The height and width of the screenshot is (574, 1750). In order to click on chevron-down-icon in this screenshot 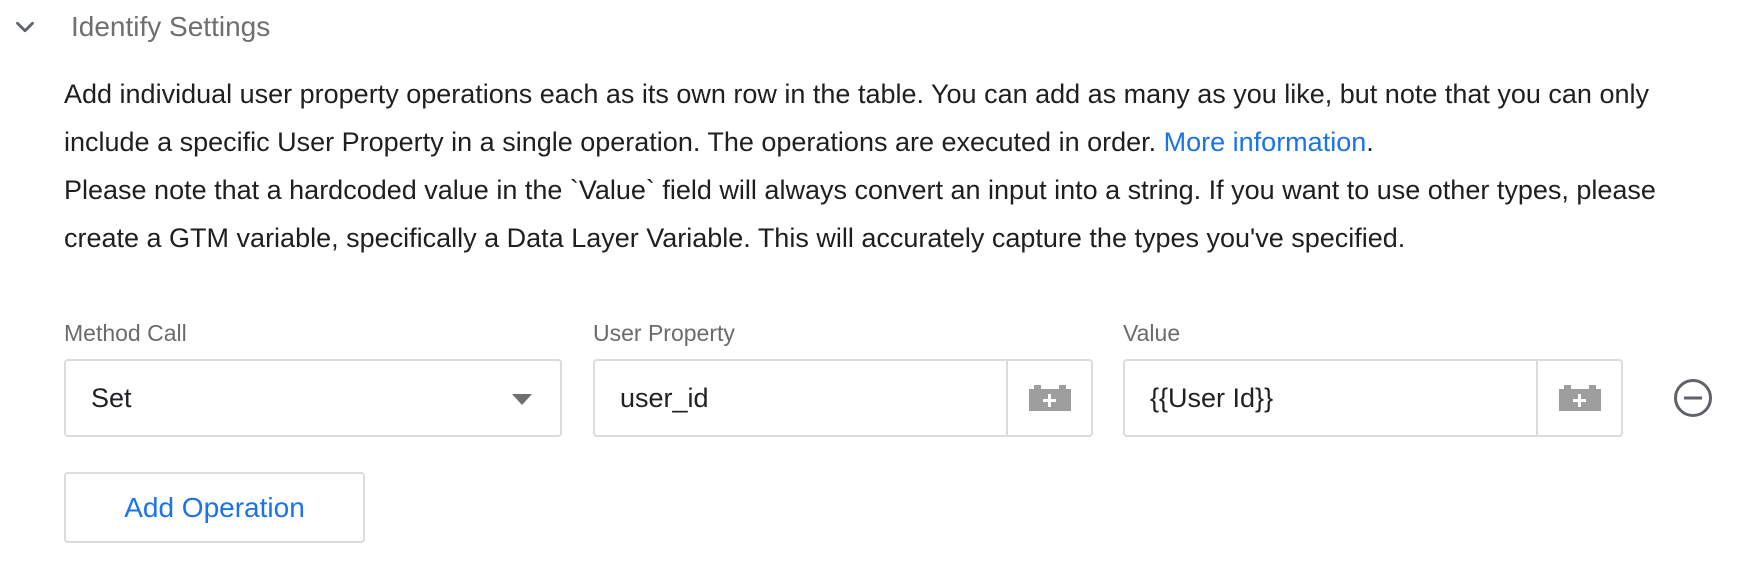, I will do `click(25, 27)`.